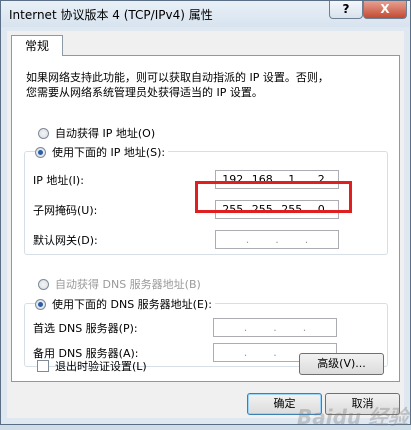 Image resolution: width=411 pixels, height=430 pixels. What do you see at coordinates (105, 133) in the screenshot?
I see `auto-ip-label: 自动获得 IP 地址(O)` at bounding box center [105, 133].